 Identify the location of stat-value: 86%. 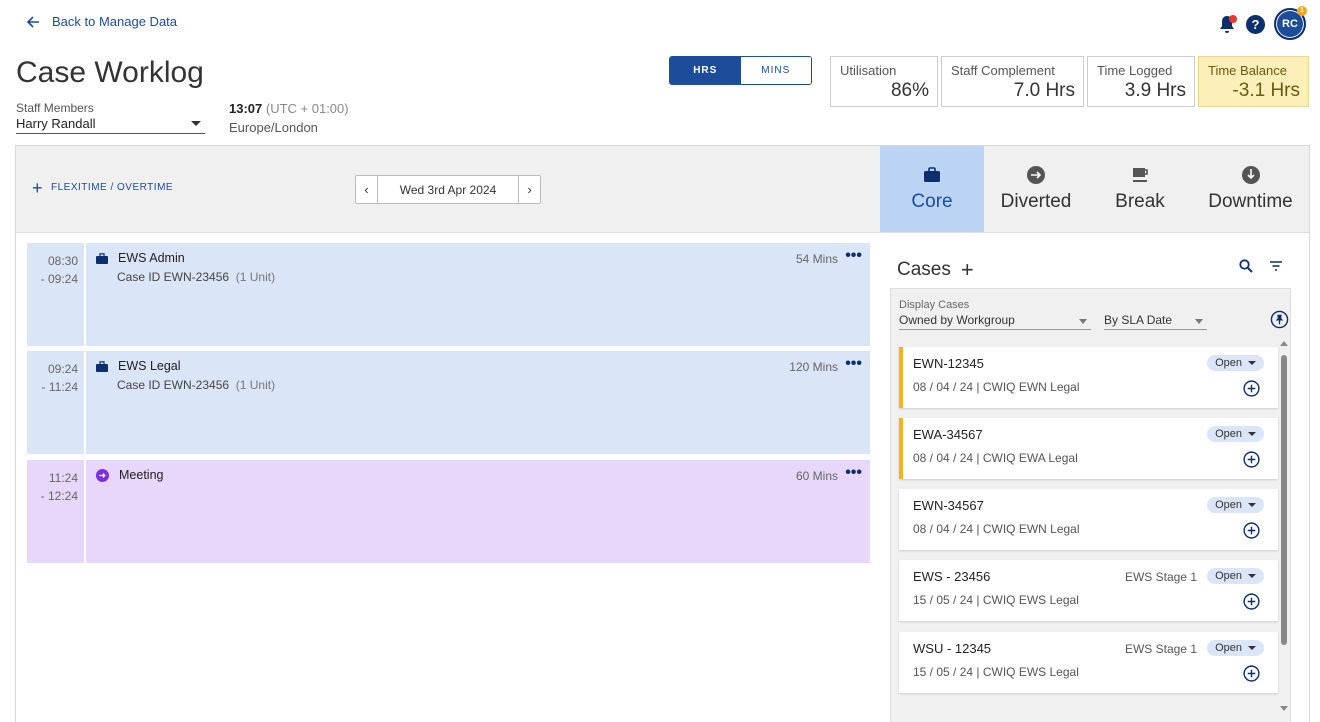
(909, 90).